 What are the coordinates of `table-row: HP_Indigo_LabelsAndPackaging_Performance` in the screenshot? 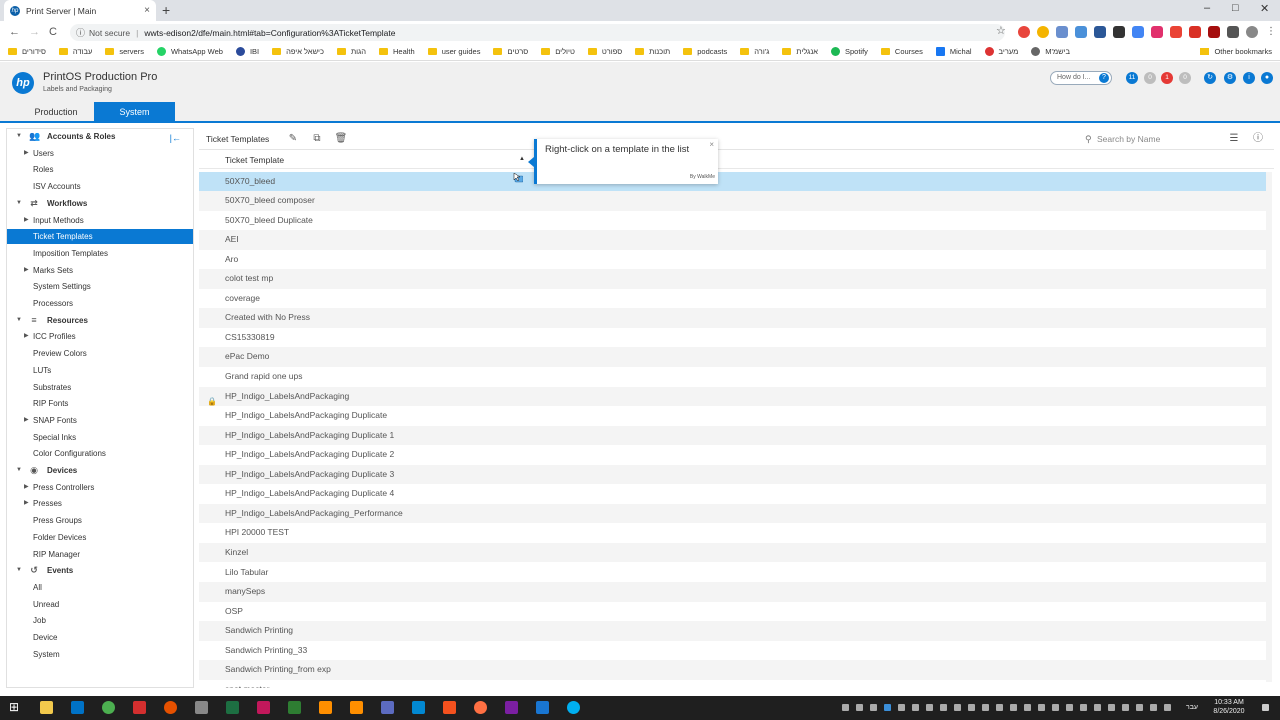 It's located at (733, 513).